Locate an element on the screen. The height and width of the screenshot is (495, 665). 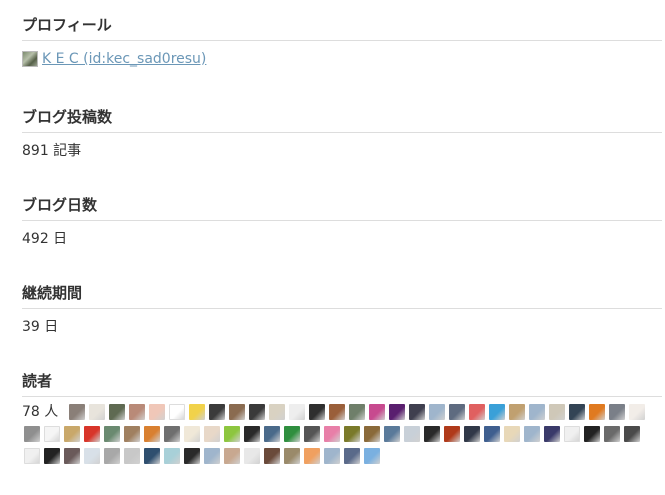
days-module: ブログ日数 492 日 is located at coordinates (342, 221).